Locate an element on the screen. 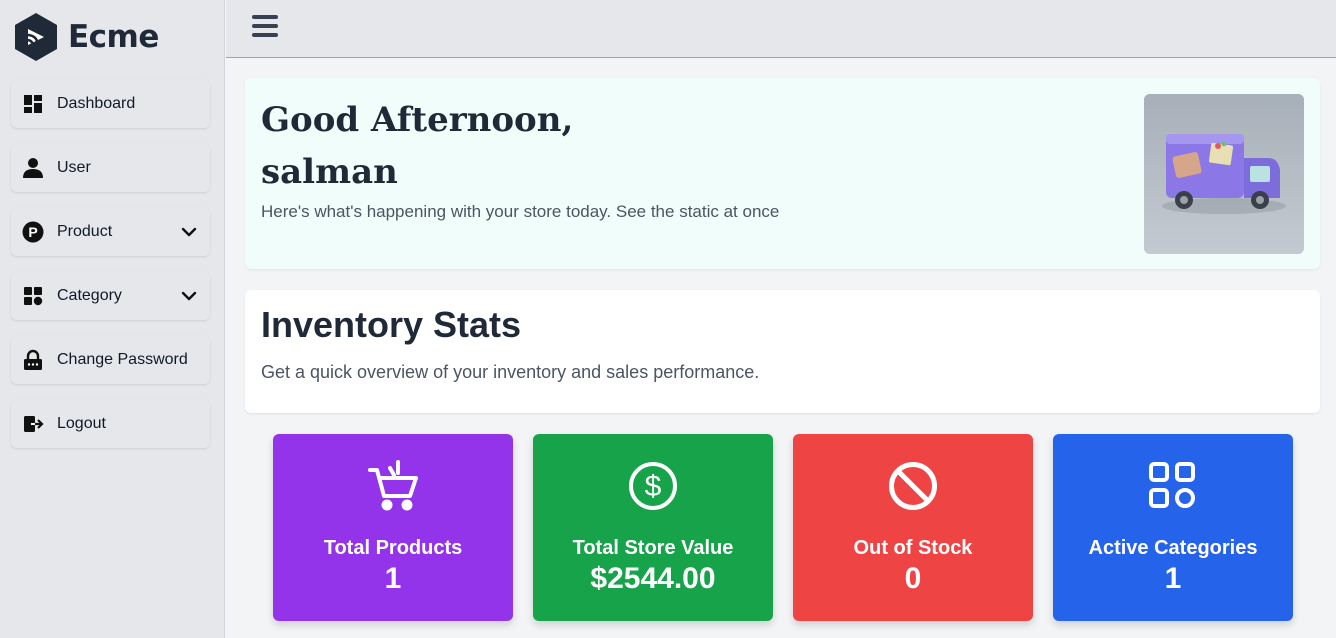 The image size is (1336, 638). sidebar-item-product: P Product is located at coordinates (110, 232).